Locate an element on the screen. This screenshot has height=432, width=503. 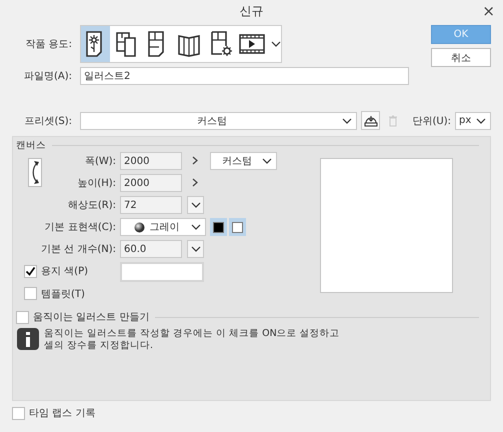
cancel-button: 취소 is located at coordinates (461, 57).